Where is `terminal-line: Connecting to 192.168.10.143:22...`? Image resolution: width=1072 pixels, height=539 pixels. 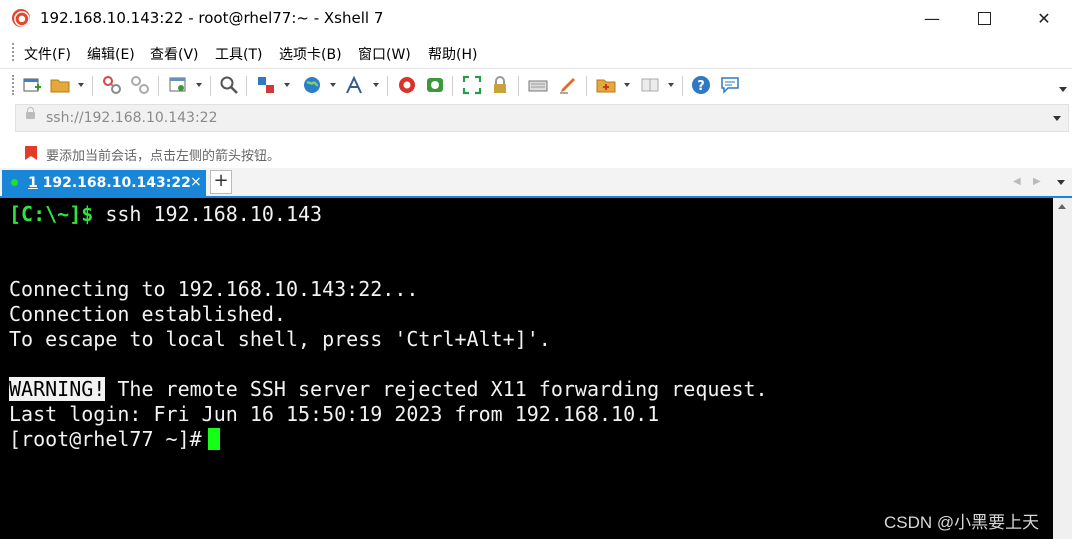
terminal-line: Connecting to 192.168.10.143:22... is located at coordinates (214, 289).